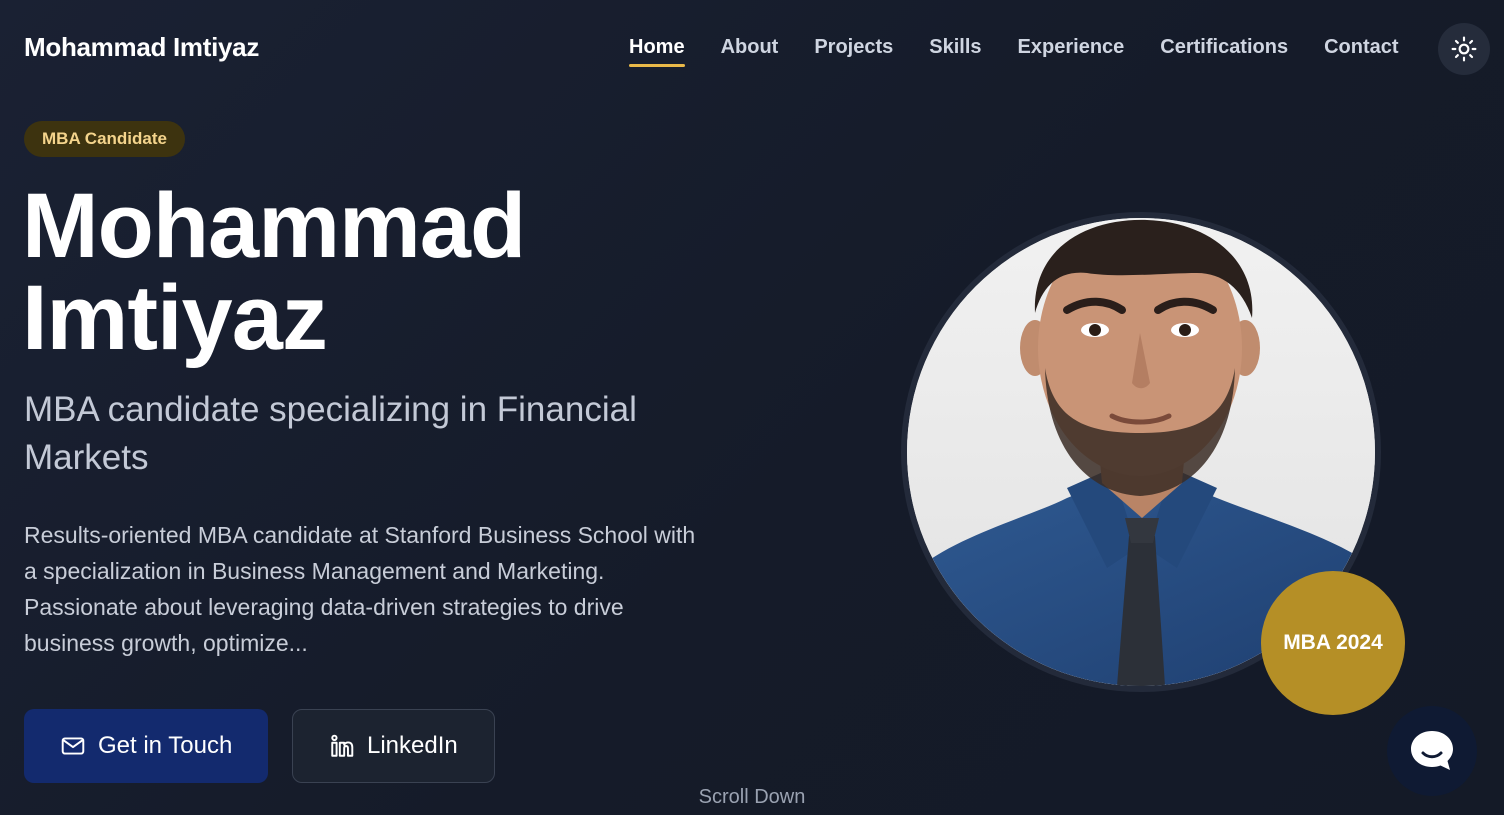  I want to click on nav-contact: Contact, so click(1361, 51).